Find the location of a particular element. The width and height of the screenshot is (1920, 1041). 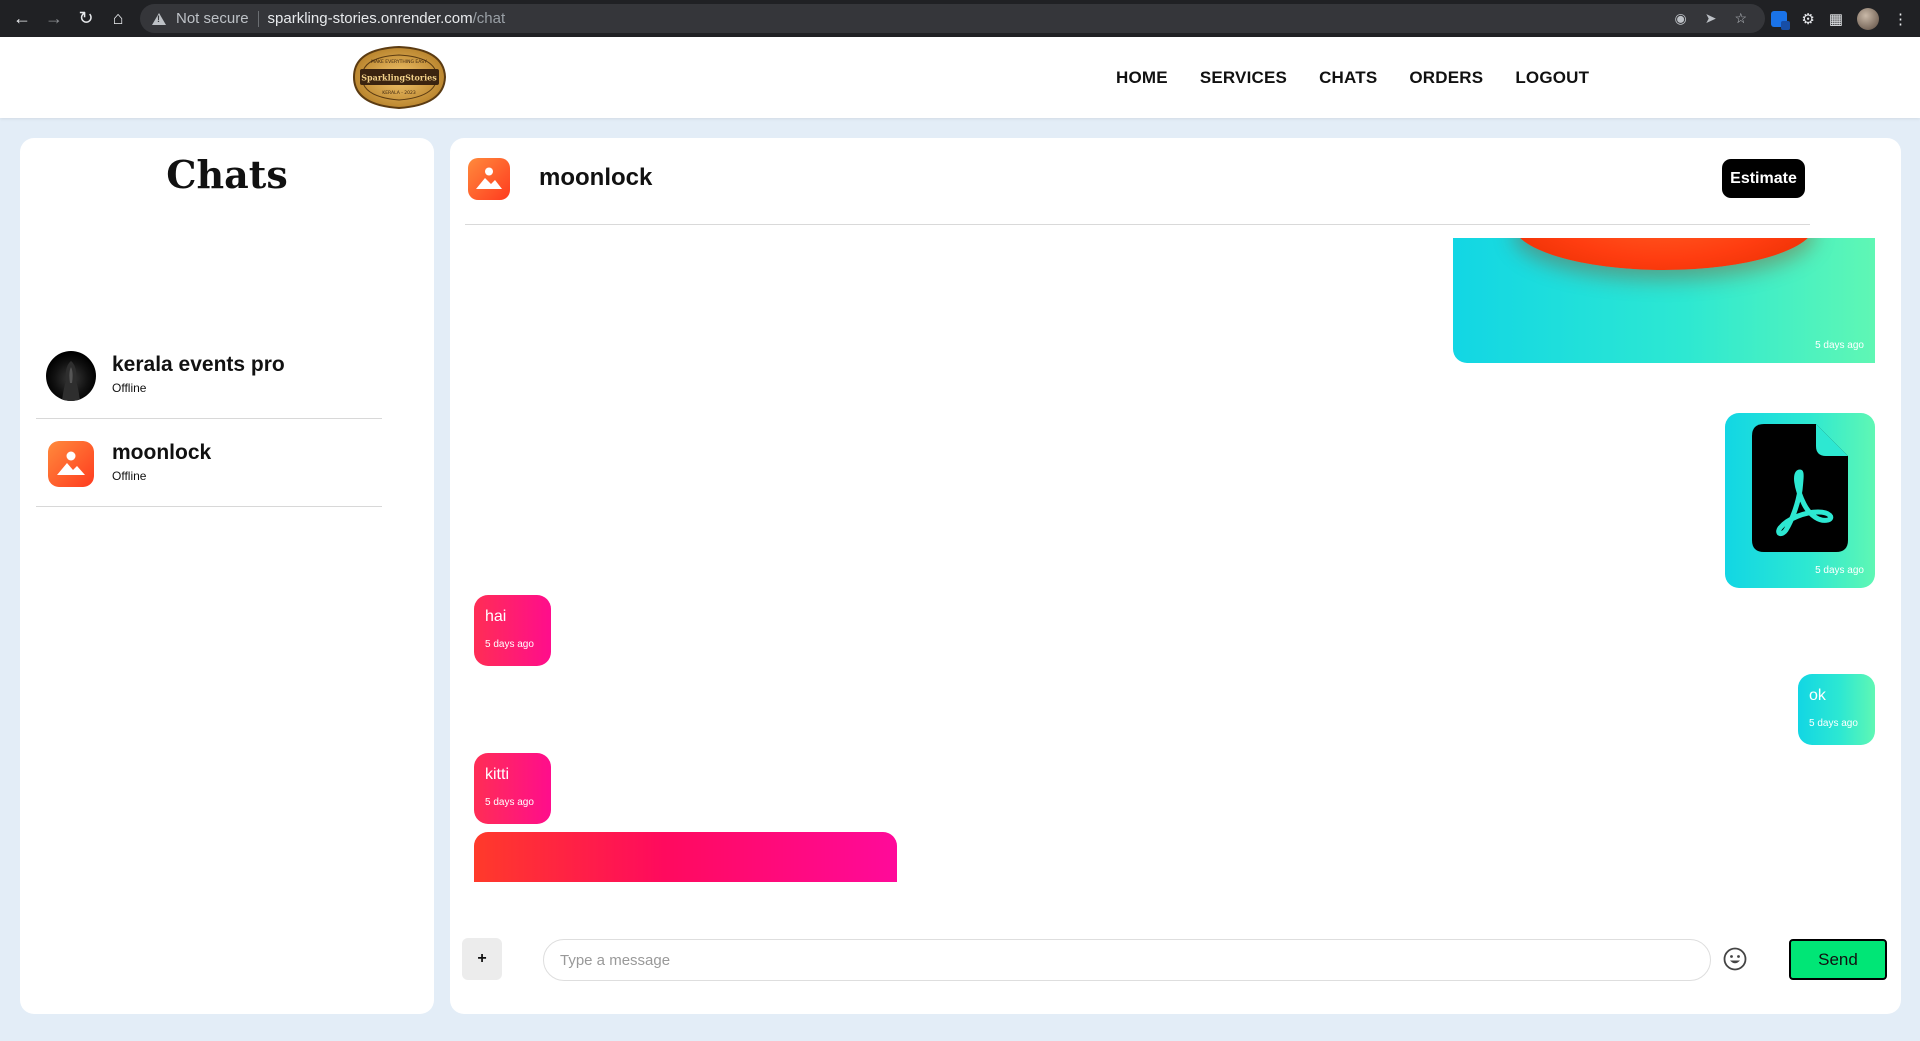

message-text: hai is located at coordinates (496, 616).